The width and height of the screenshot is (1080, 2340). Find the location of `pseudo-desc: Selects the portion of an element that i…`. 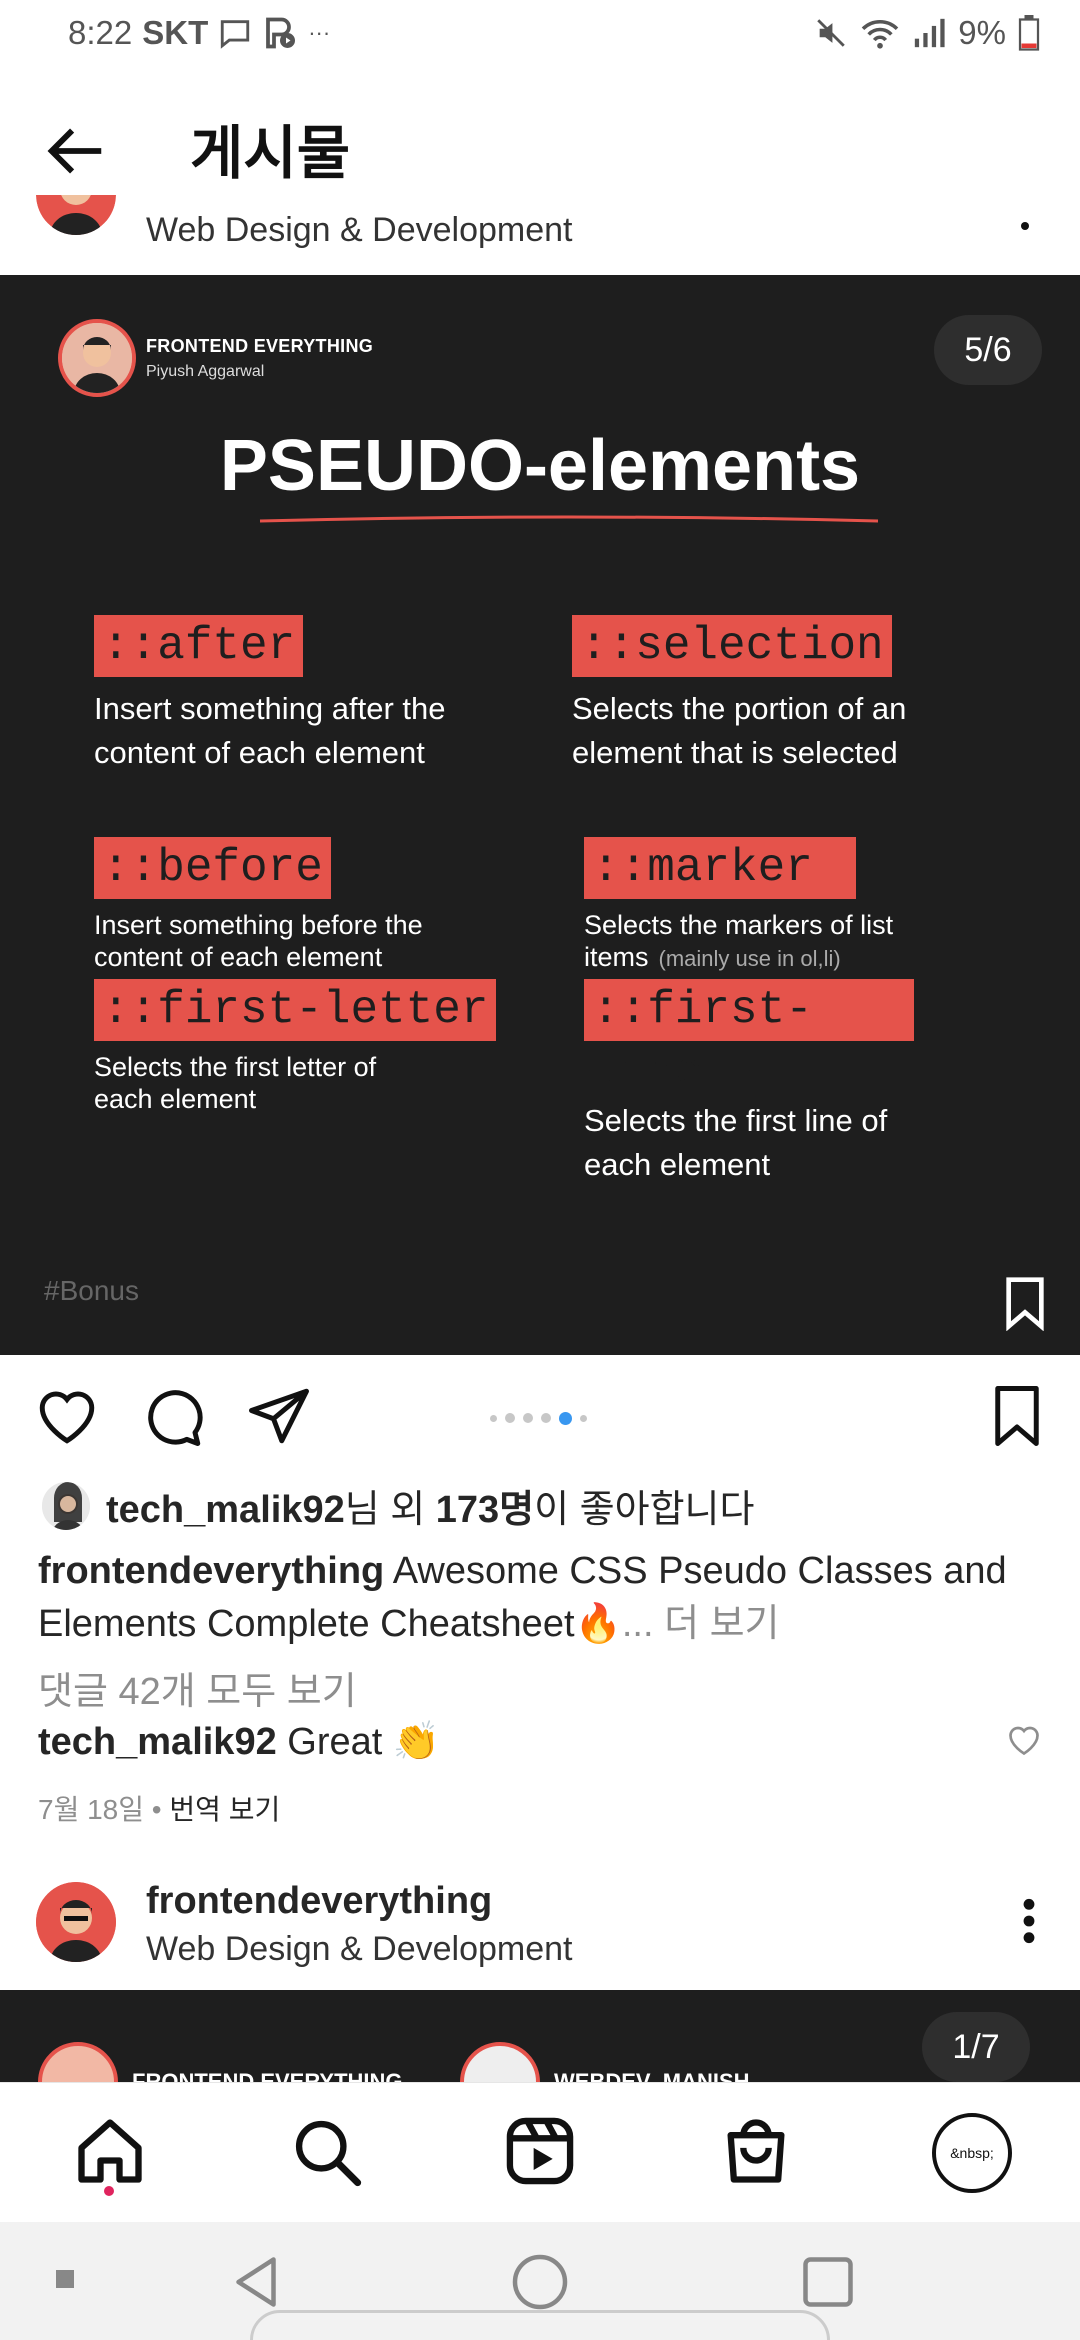

pseudo-desc: Selects the portion of an element that i… is located at coordinates (739, 730).